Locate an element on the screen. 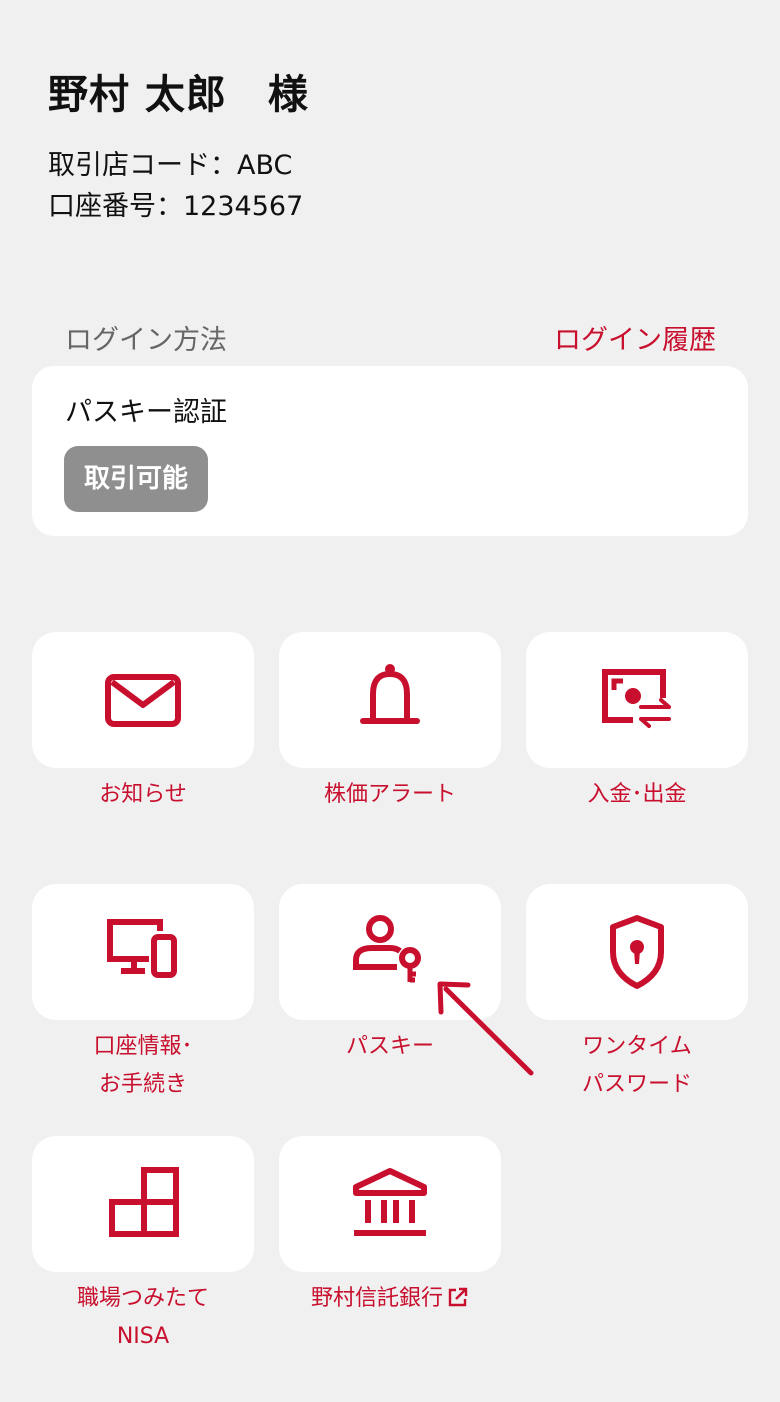 The width and height of the screenshot is (780, 1402). menu-tile-trust-bank is located at coordinates (390, 1204).